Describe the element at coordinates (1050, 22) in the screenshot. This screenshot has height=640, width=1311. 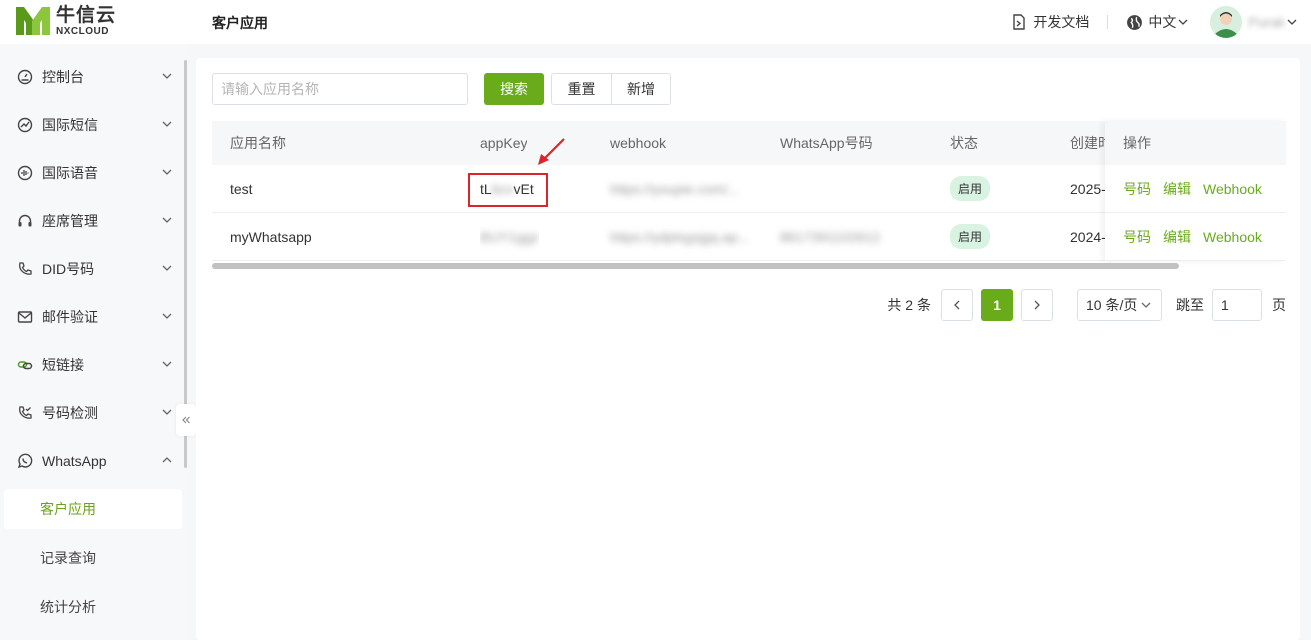
I see `docs-link: 开发文档` at that location.